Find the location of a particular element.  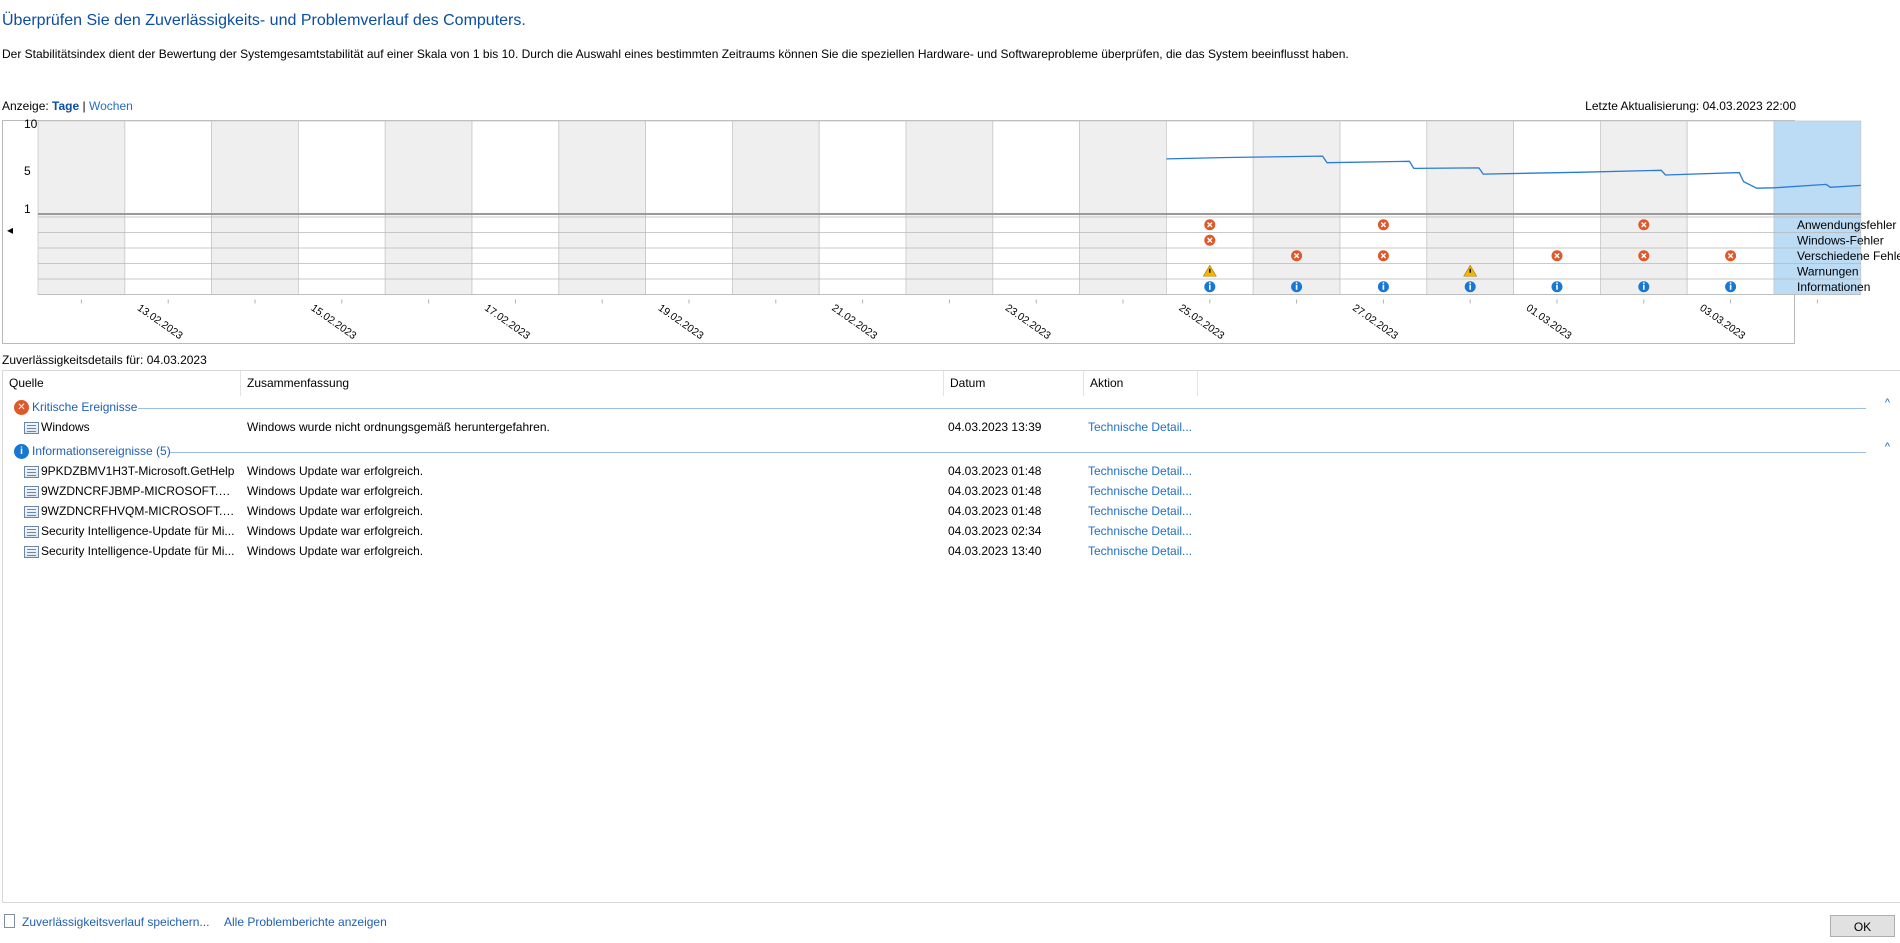

view-selector: Anzeige: Tage | Wochen is located at coordinates (67, 106).